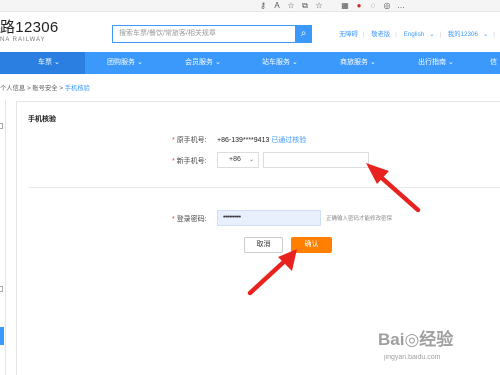 The height and width of the screenshot is (375, 500). I want to click on confirm-button: 确认, so click(311, 245).